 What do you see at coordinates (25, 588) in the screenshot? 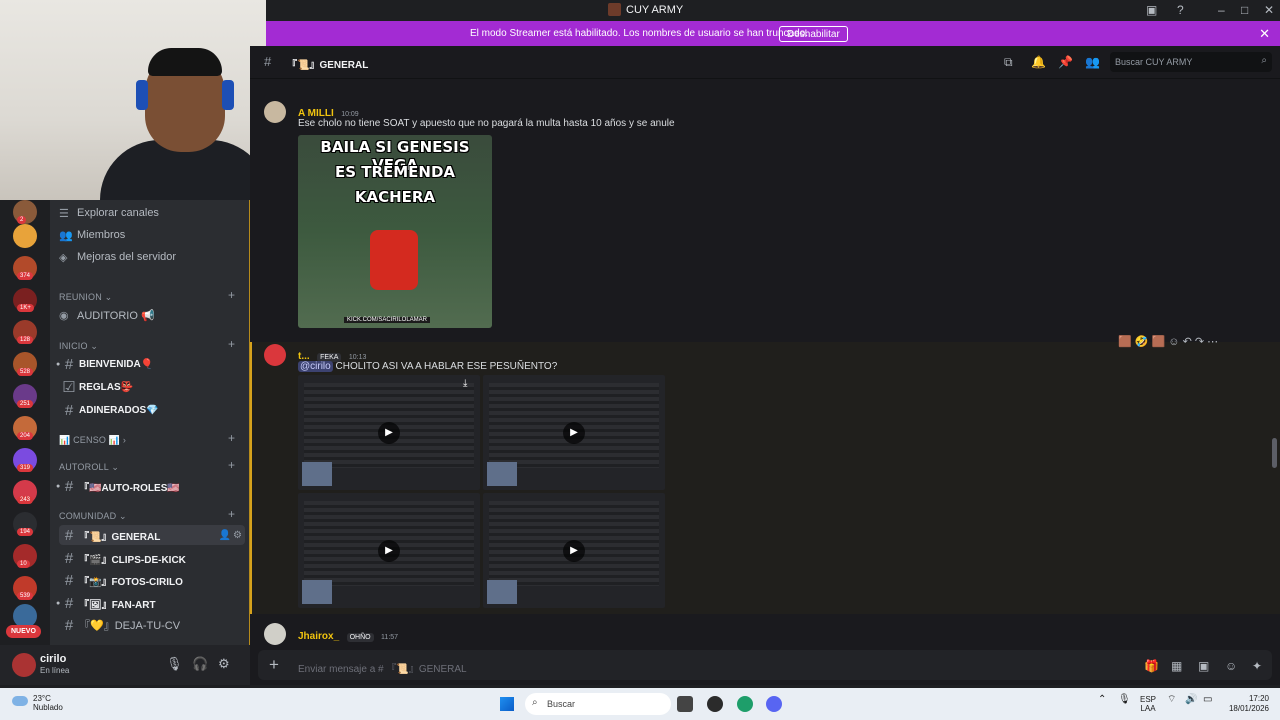
I see `server-item: 539` at bounding box center [25, 588].